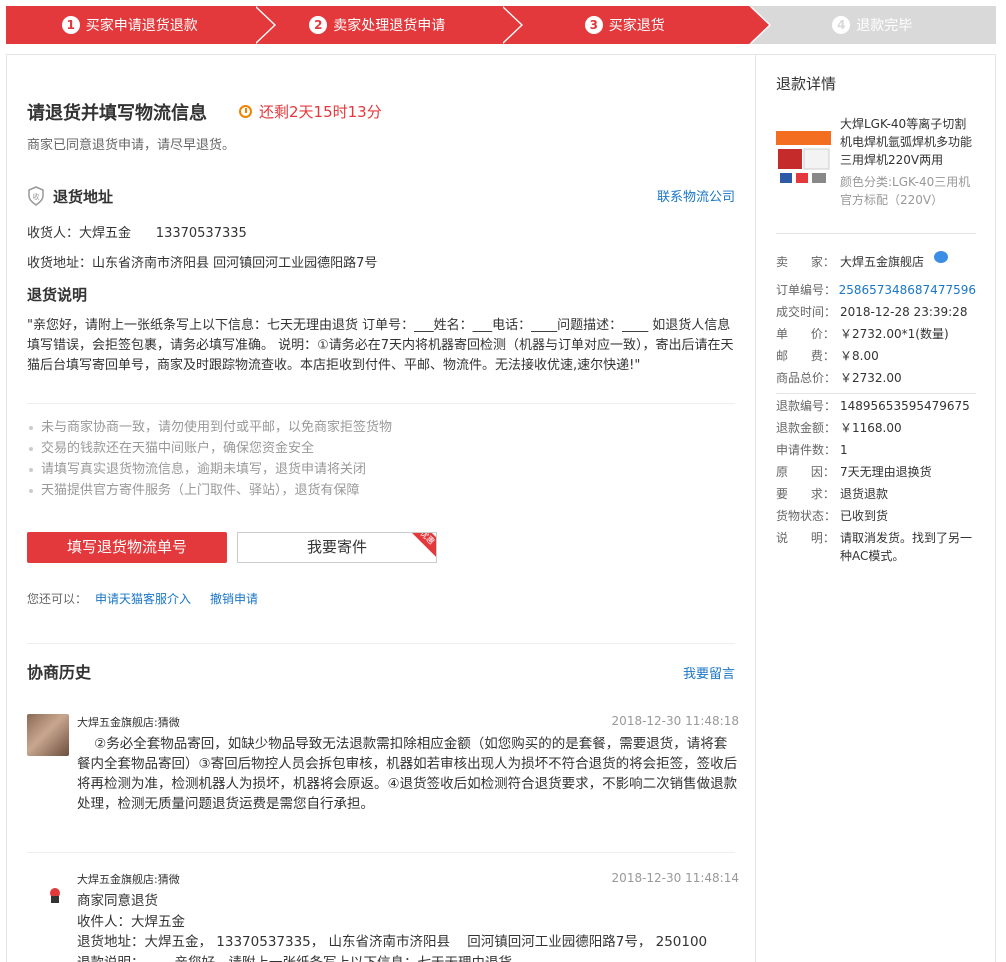 This screenshot has height=962, width=1006. What do you see at coordinates (894, 334) in the screenshot?
I see `row-value: ￥2732.00*1(数量)` at bounding box center [894, 334].